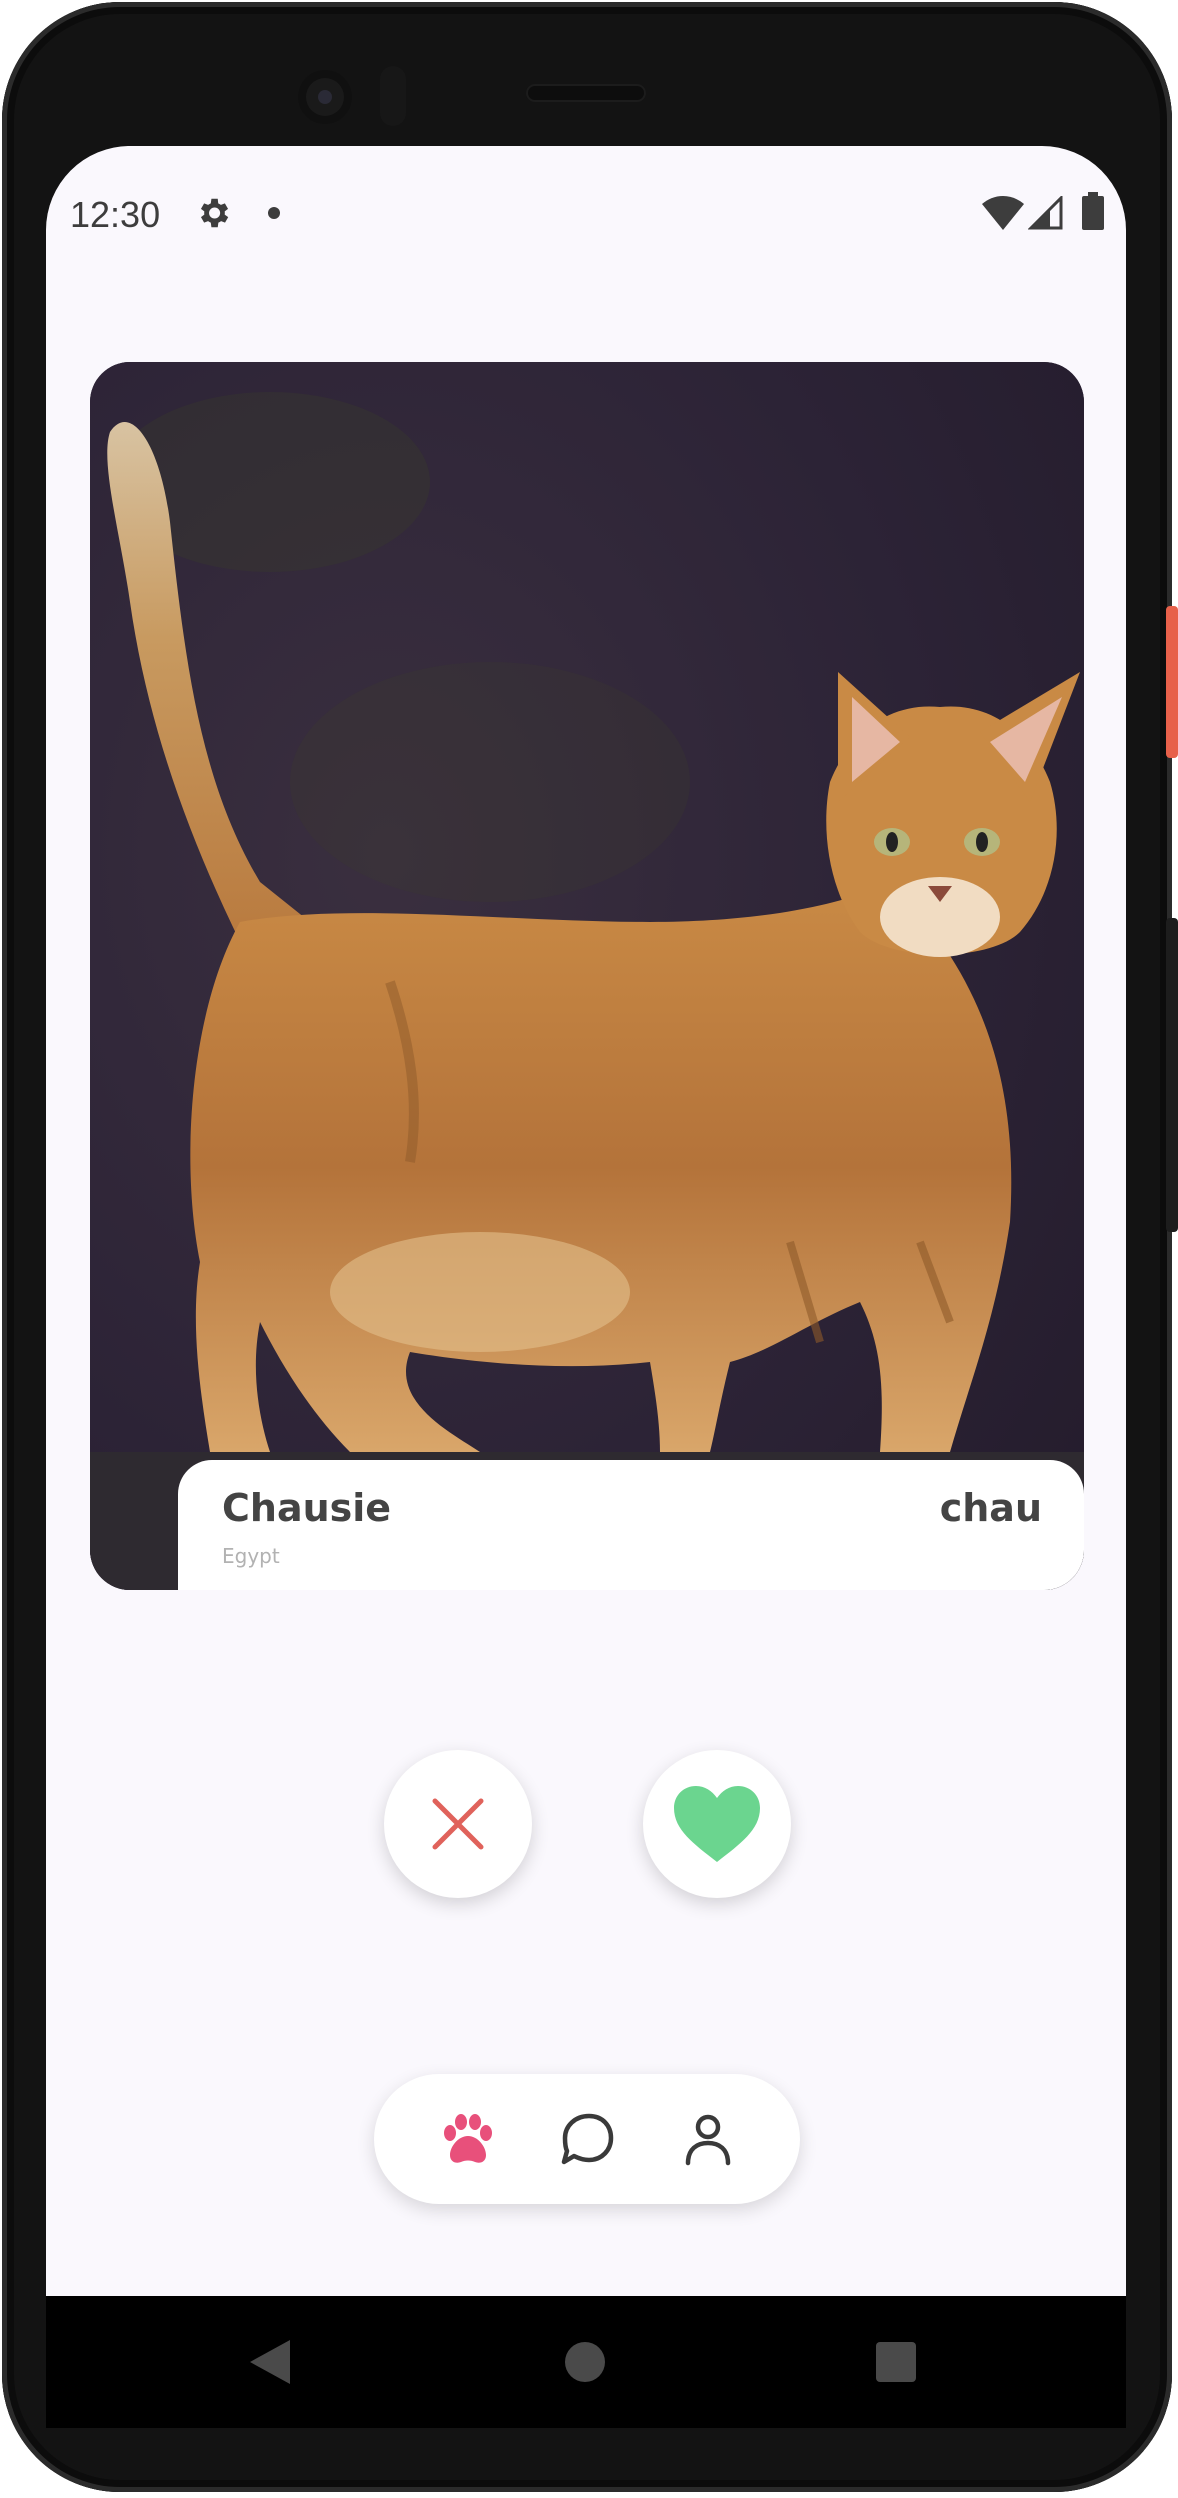 Image resolution: width=1178 pixels, height=2498 pixels. What do you see at coordinates (214, 213) in the screenshot?
I see `gear-icon` at bounding box center [214, 213].